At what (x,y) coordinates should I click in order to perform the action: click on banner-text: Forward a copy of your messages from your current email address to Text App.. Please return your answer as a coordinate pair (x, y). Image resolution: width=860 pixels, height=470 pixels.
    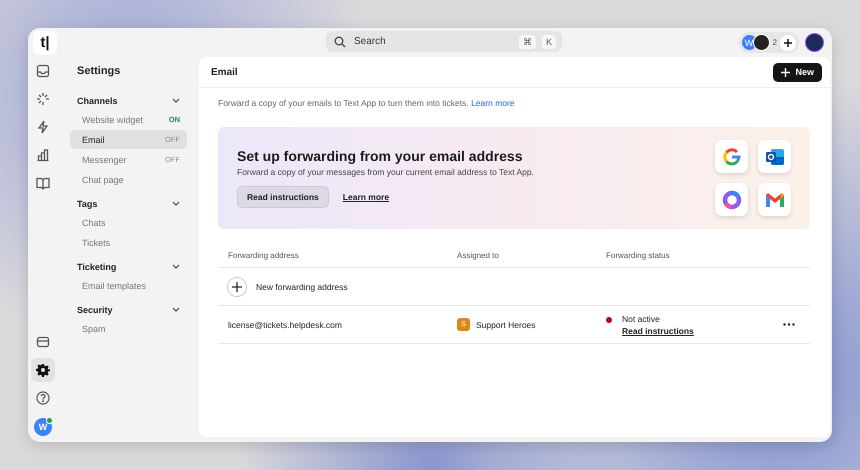
    Looking at the image, I should click on (385, 172).